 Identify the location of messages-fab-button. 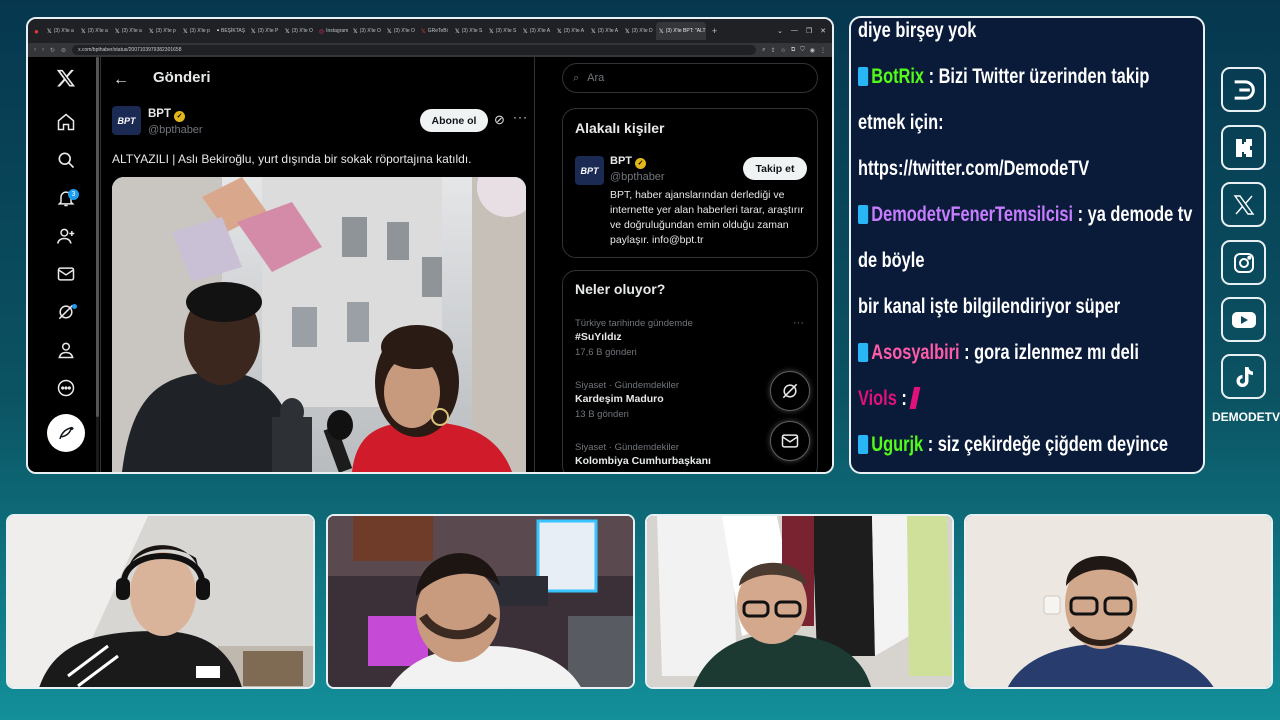
(790, 441).